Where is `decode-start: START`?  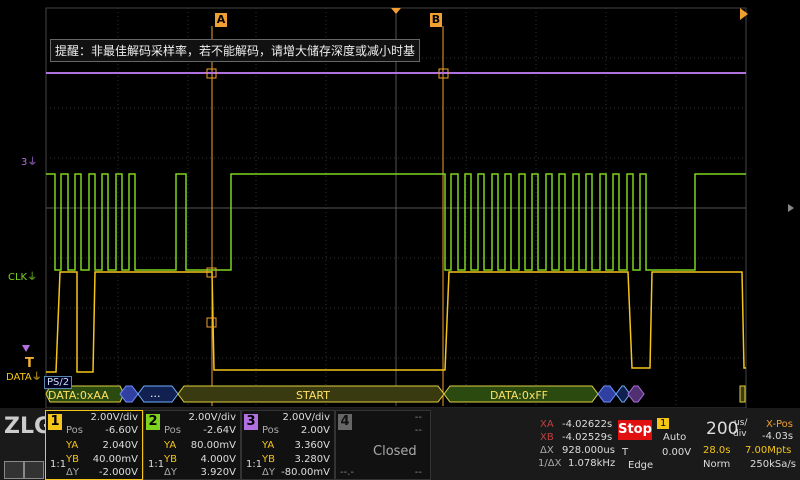
decode-start: START is located at coordinates (313, 395).